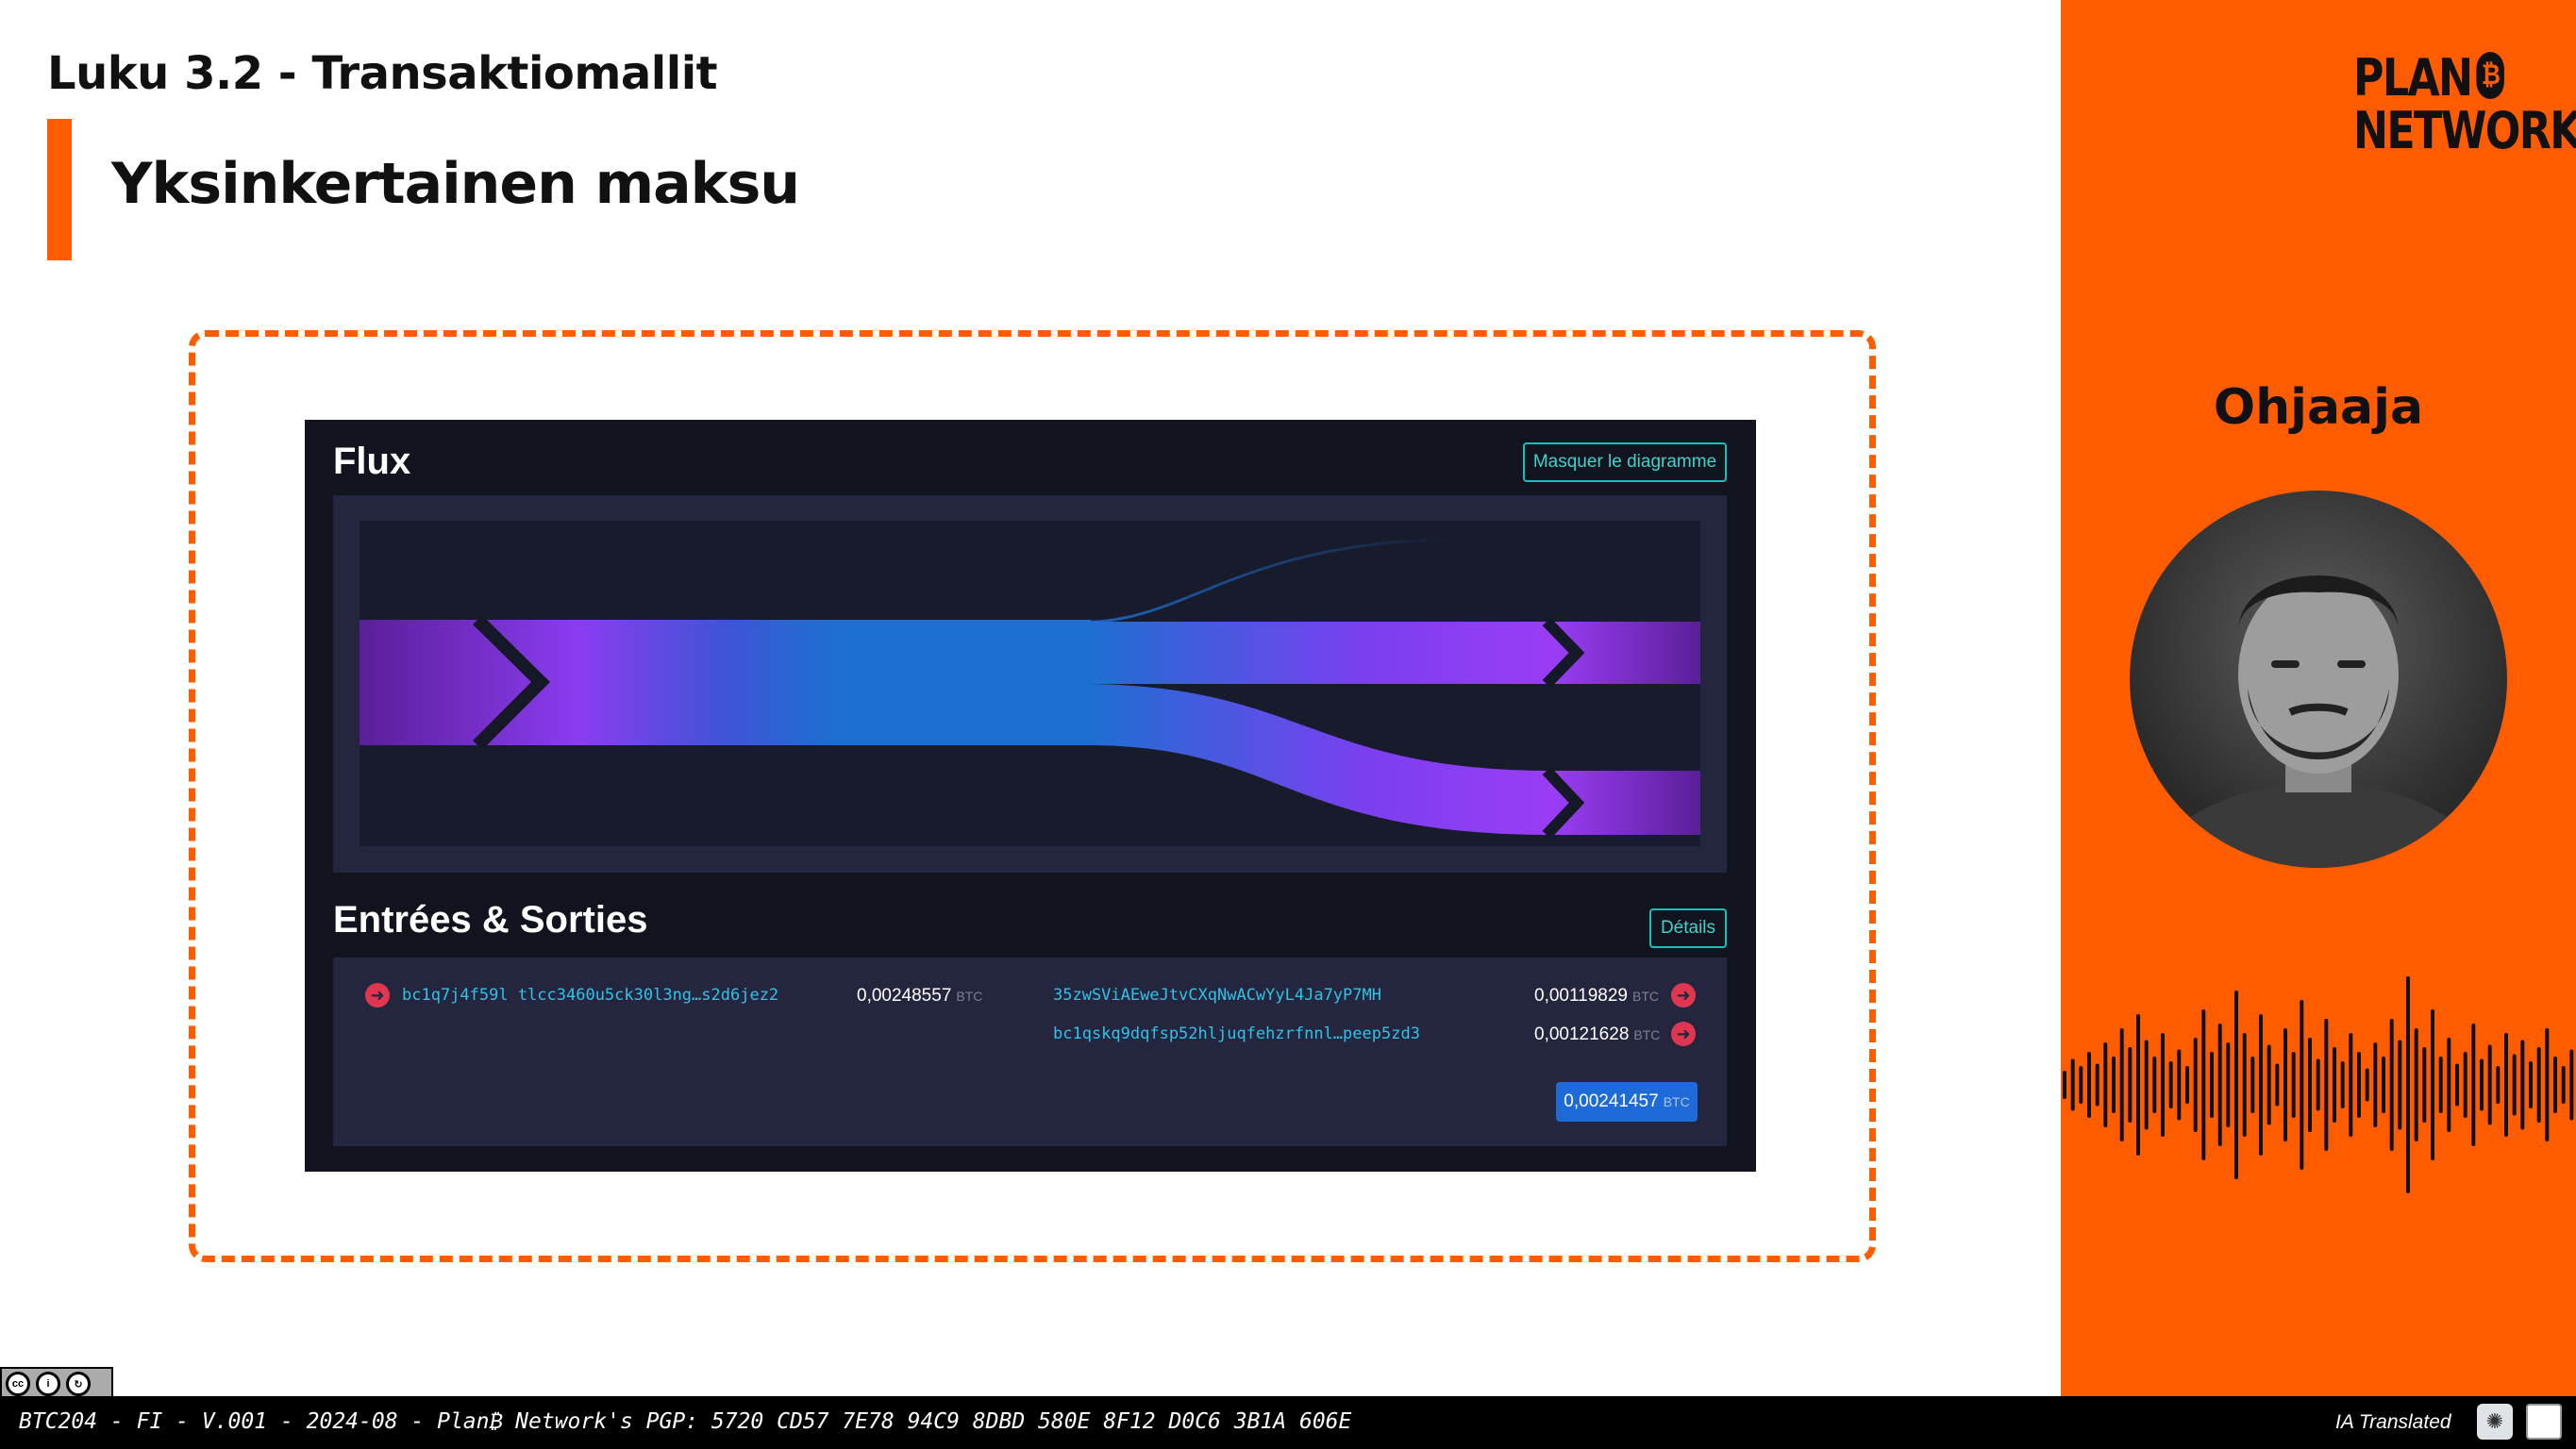 The height and width of the screenshot is (1449, 2576). What do you see at coordinates (78, 1384) in the screenshot?
I see `sa-icon: ↻` at bounding box center [78, 1384].